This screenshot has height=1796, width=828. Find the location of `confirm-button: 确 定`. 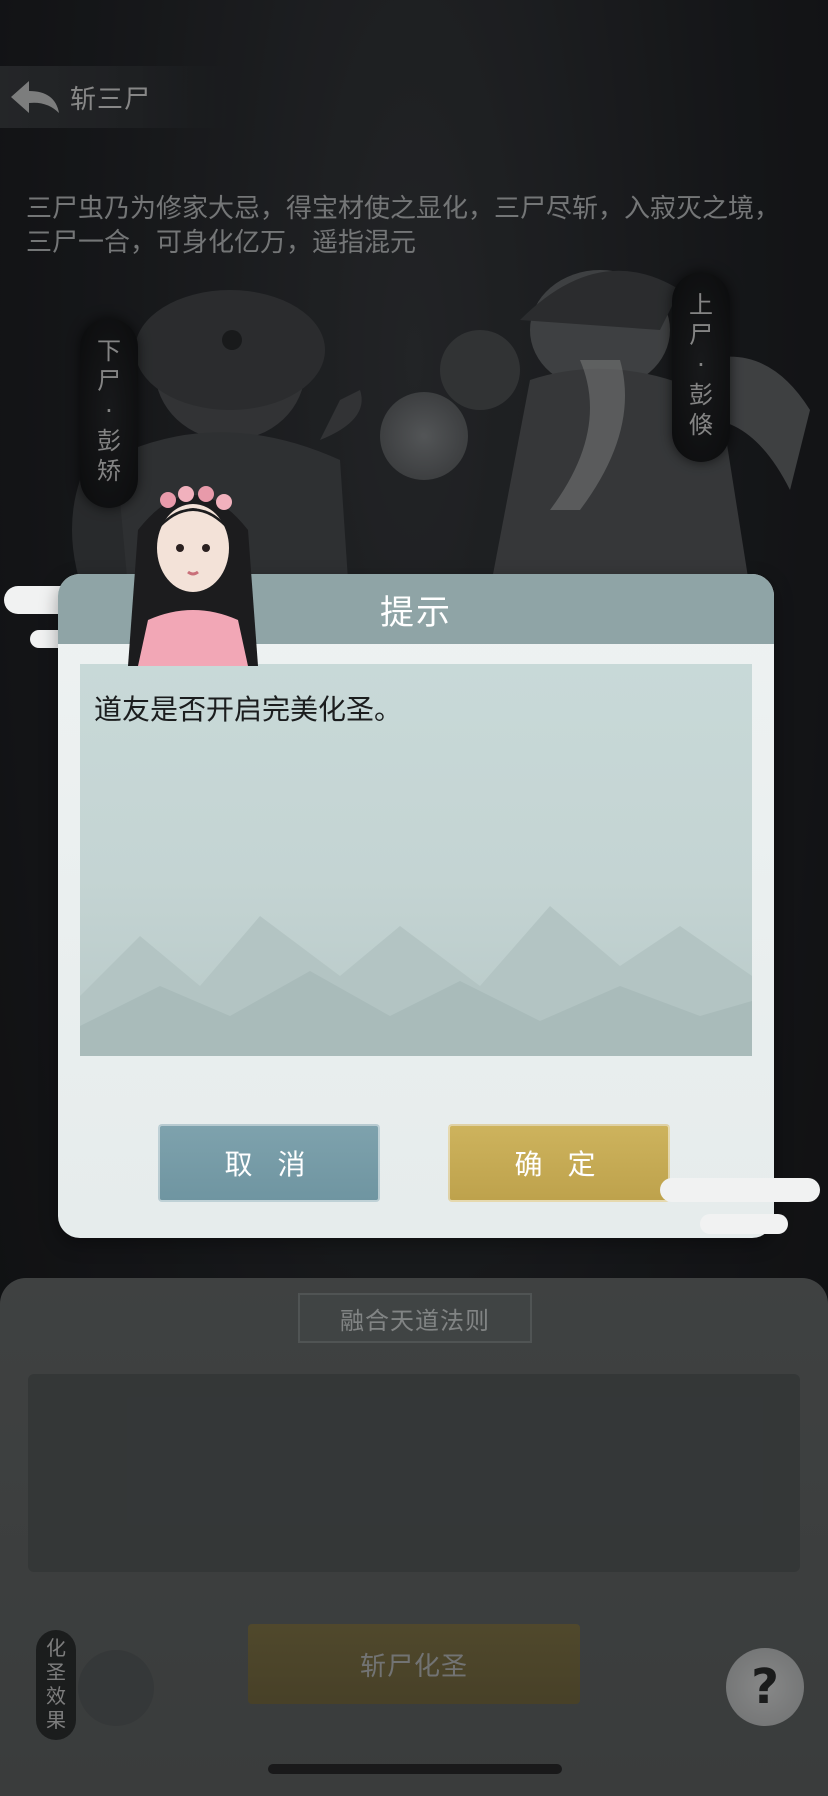

confirm-button: 确 定 is located at coordinates (559, 1163).